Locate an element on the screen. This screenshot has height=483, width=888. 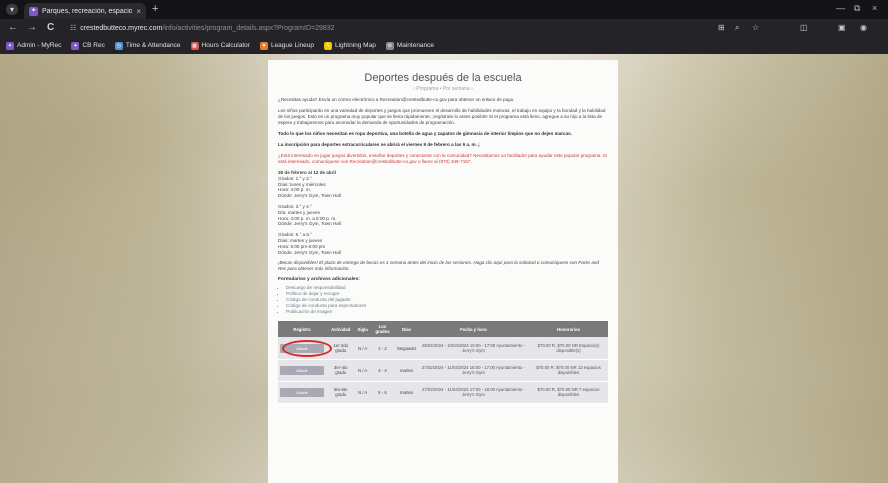
activity-cell: 3er-4to grado is located at coordinates (341, 370).